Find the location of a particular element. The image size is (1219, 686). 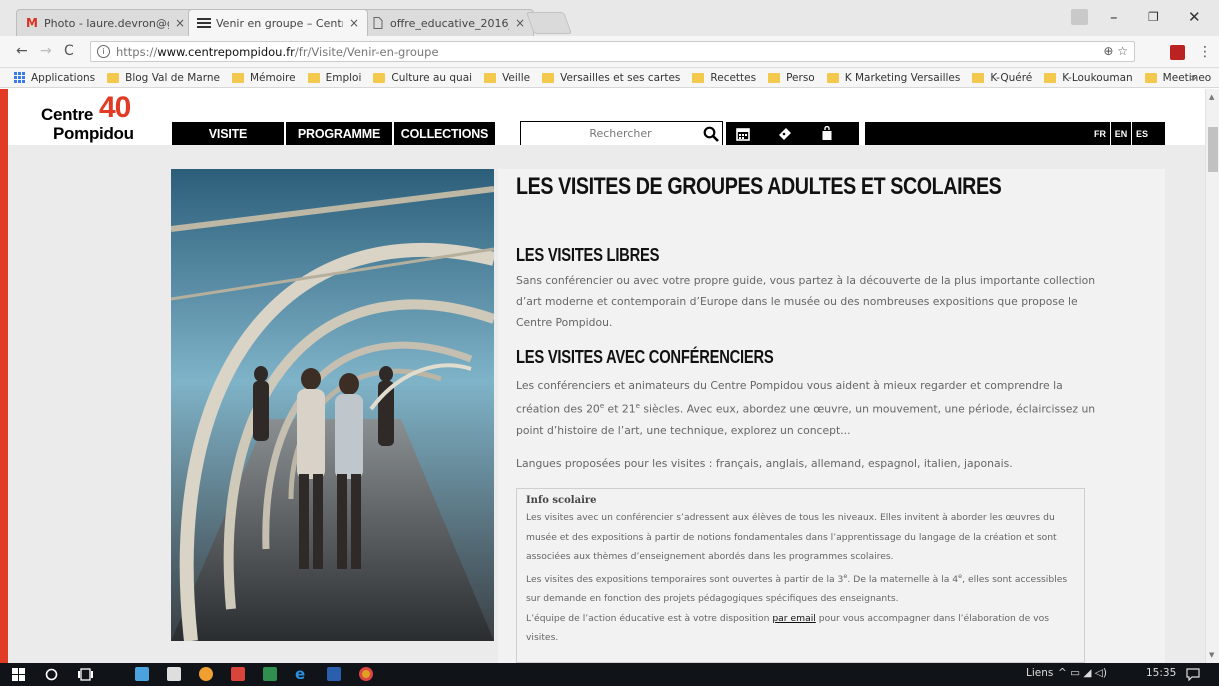

text-fragment: et 21 is located at coordinates (620, 409).